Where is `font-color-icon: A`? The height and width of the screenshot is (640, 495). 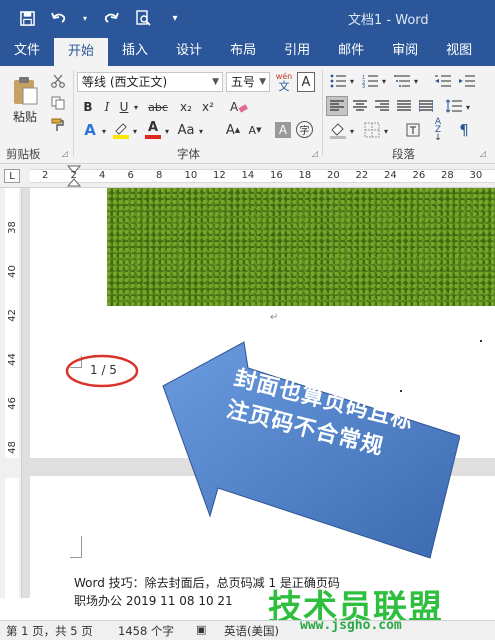
font-color-icon: A is located at coordinates (153, 130).